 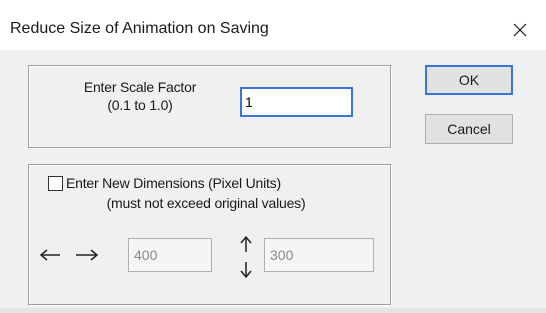 I want to click on close-button, so click(x=520, y=30).